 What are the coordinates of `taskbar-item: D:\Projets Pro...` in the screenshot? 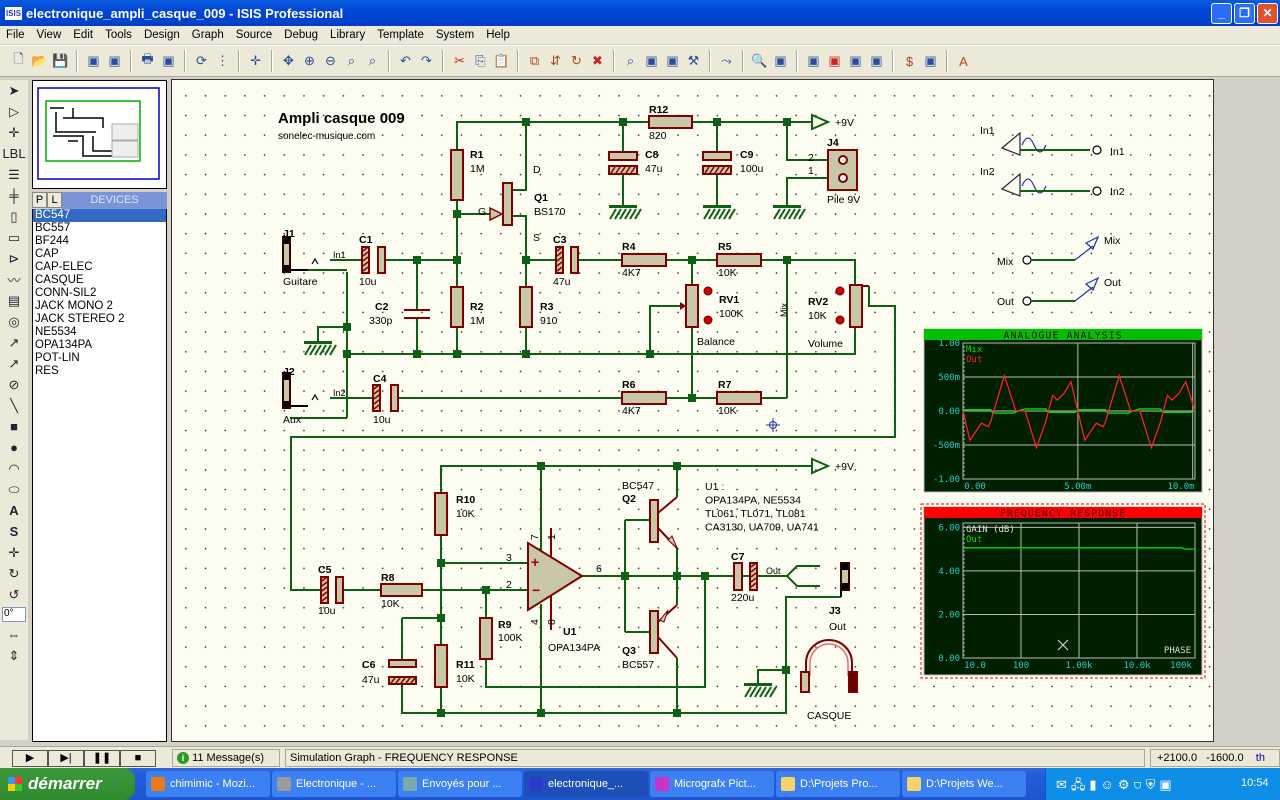 It's located at (838, 784).